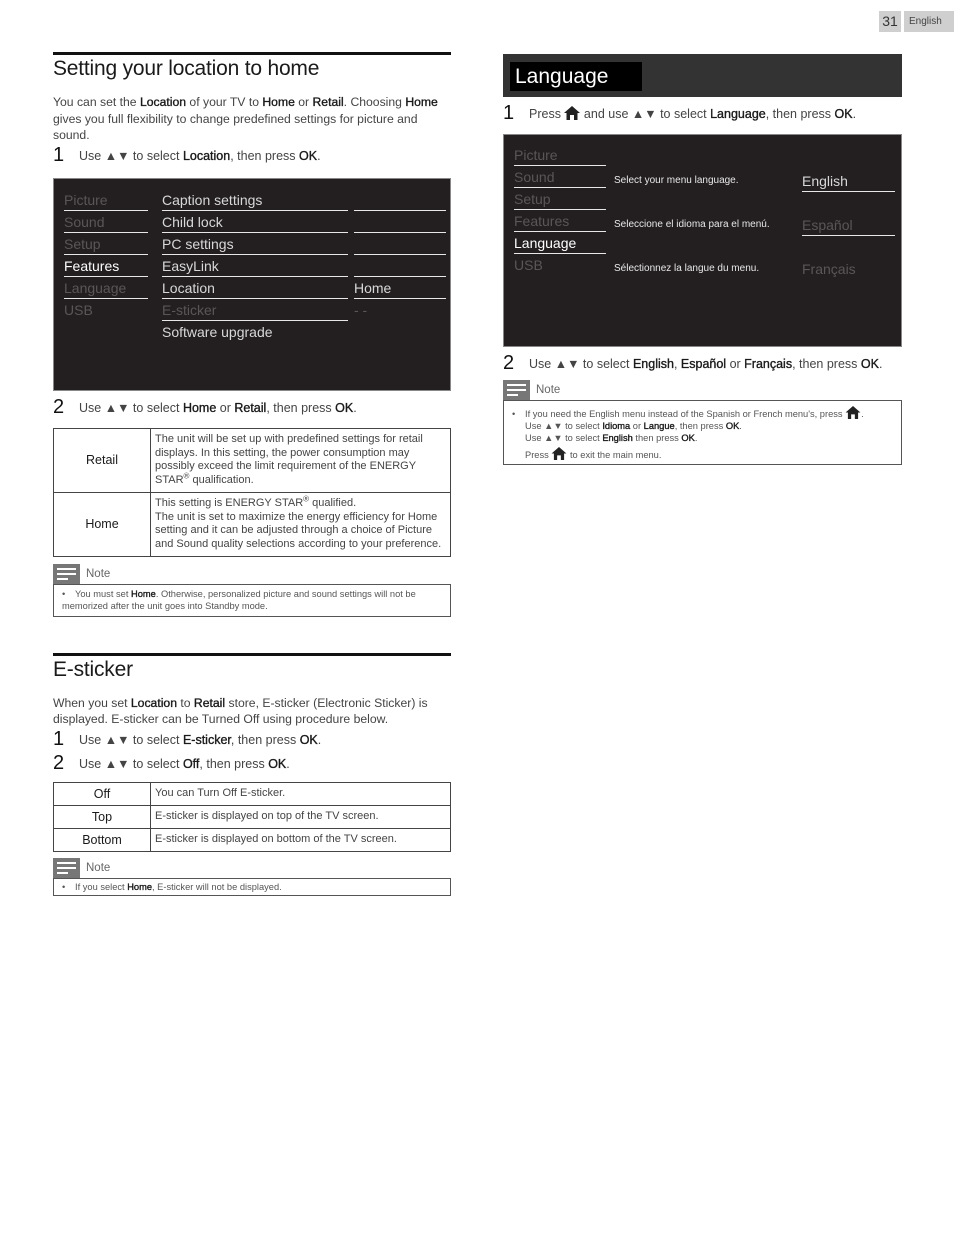  I want to click on section-title: Language, so click(576, 76).